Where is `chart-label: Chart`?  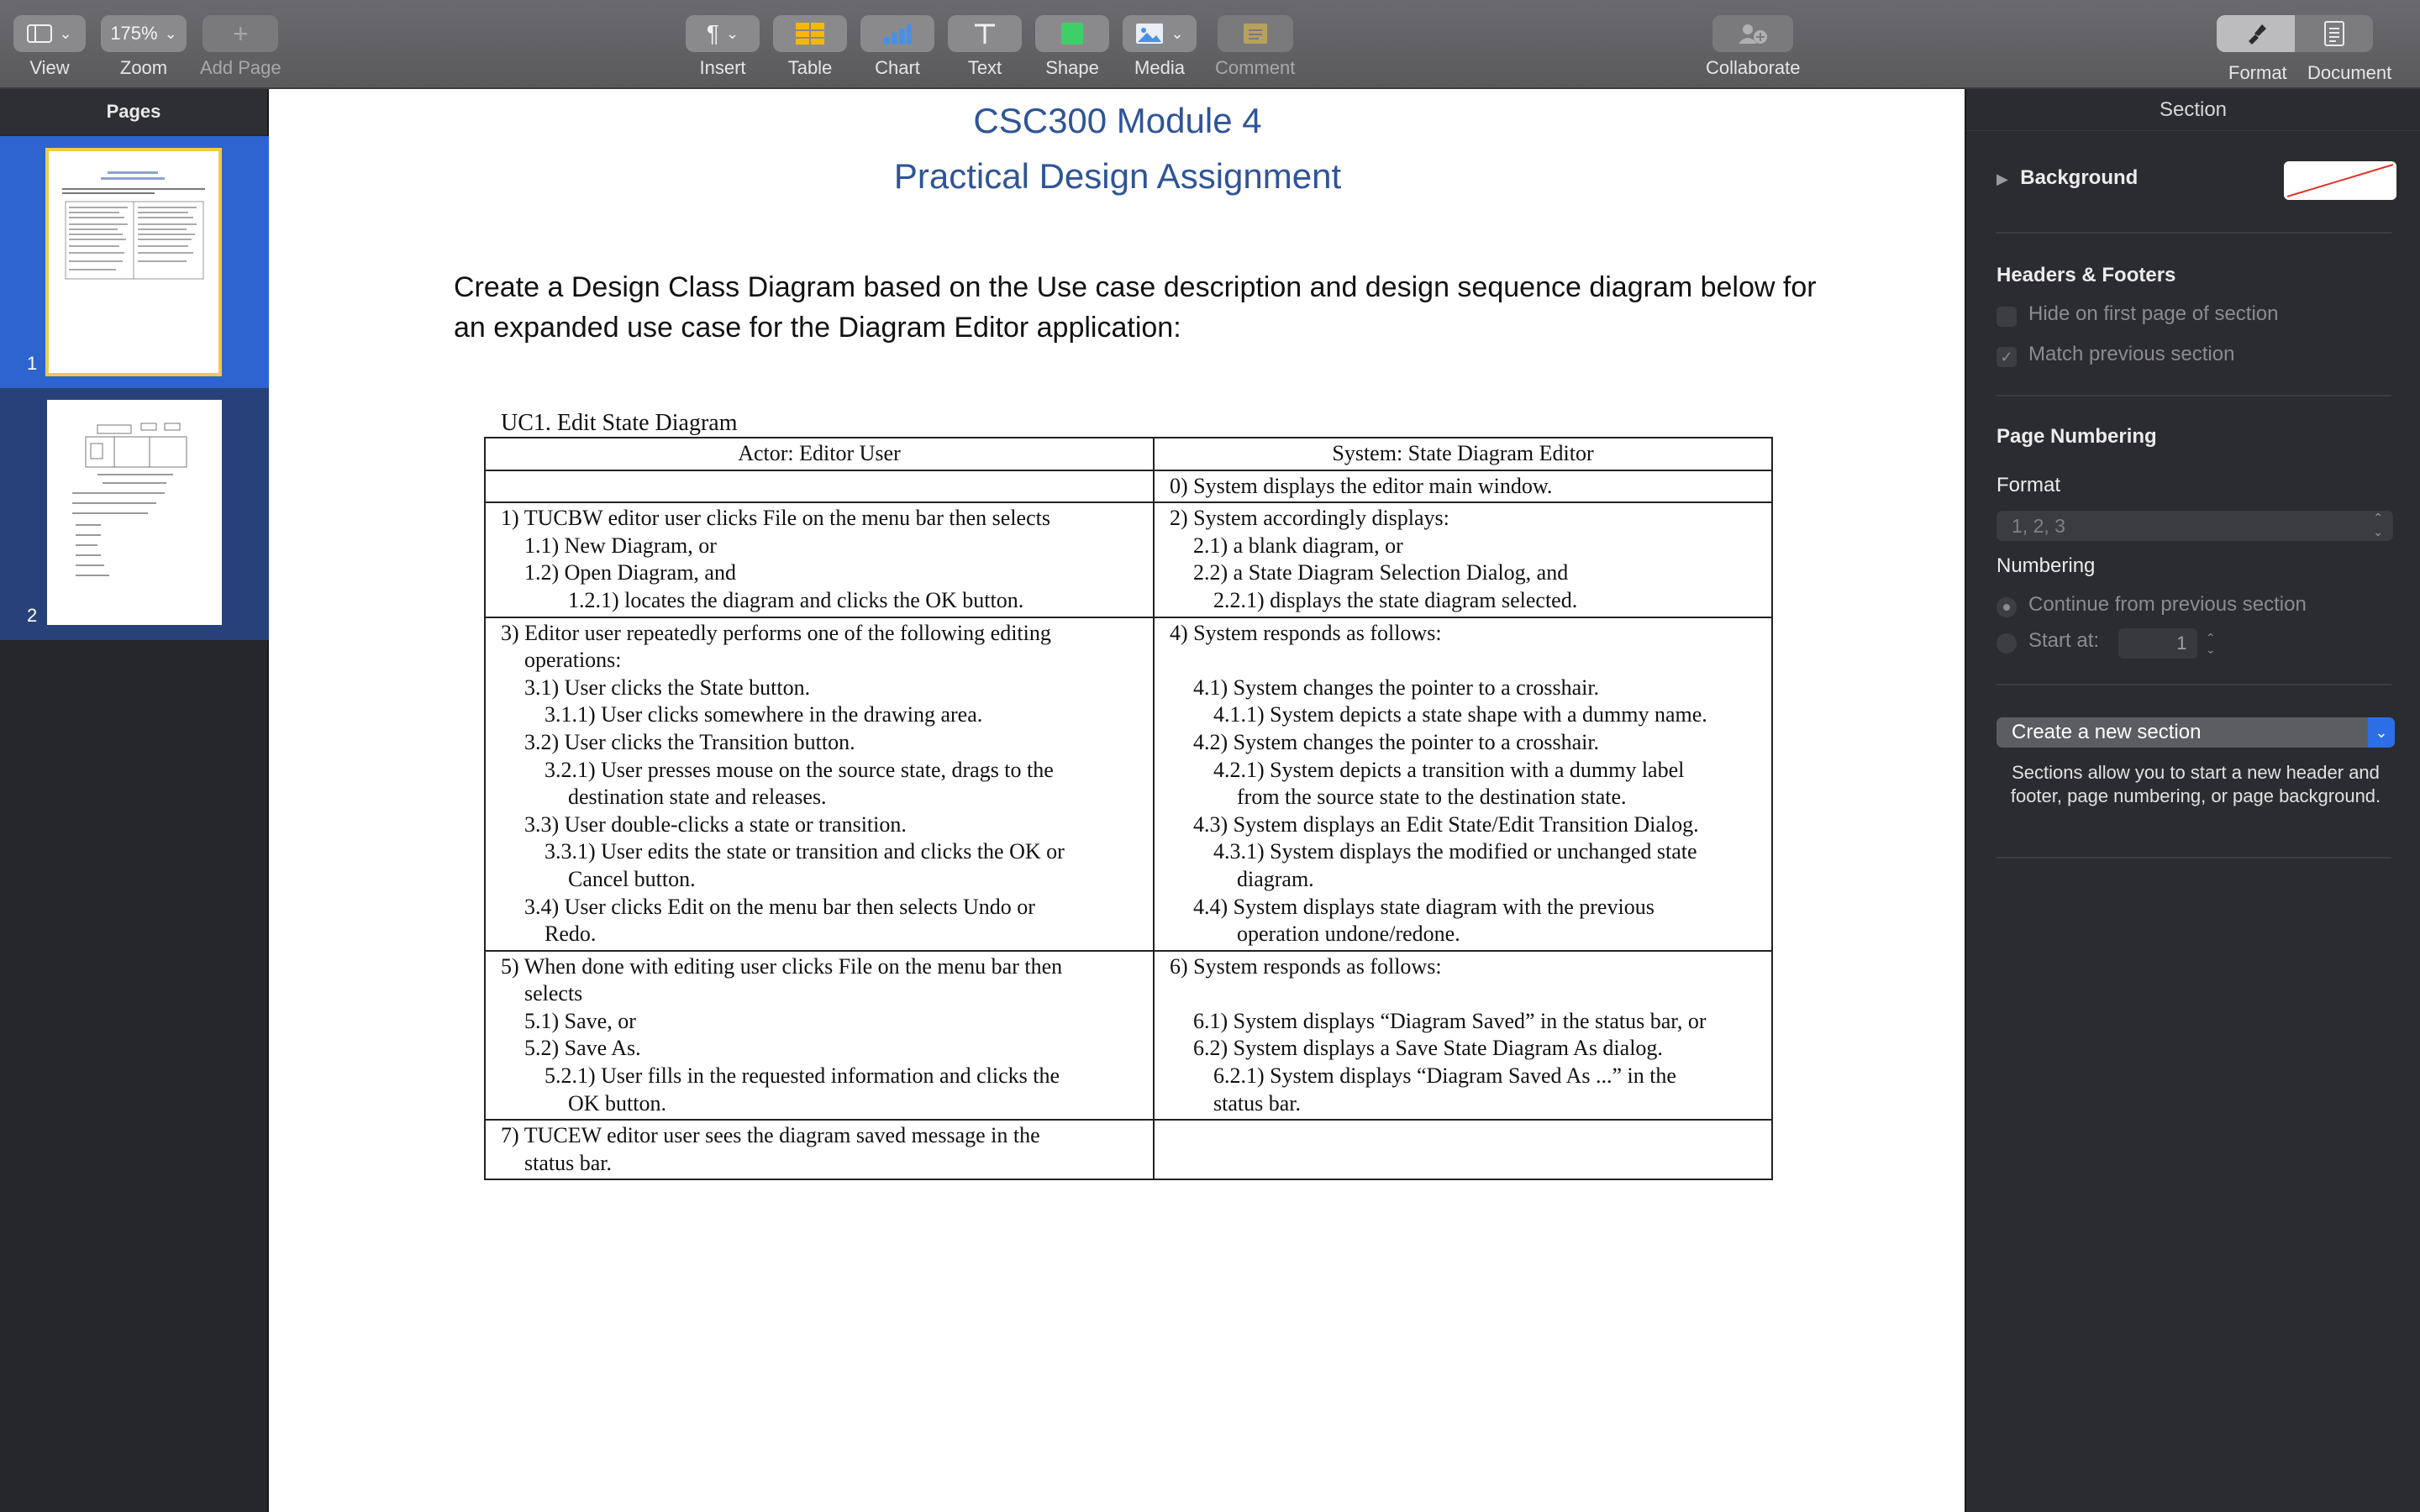 chart-label: Chart is located at coordinates (898, 67).